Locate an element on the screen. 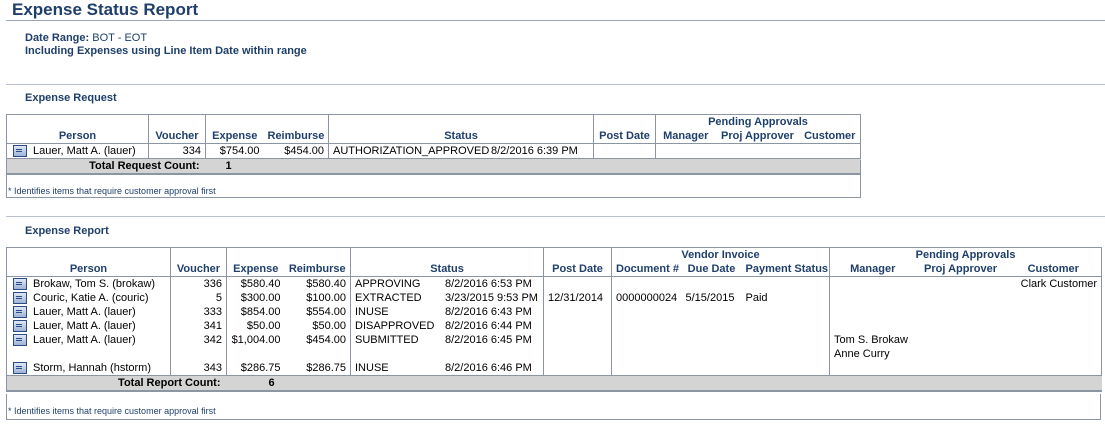  report-section-title: Expense Report is located at coordinates (67, 231).